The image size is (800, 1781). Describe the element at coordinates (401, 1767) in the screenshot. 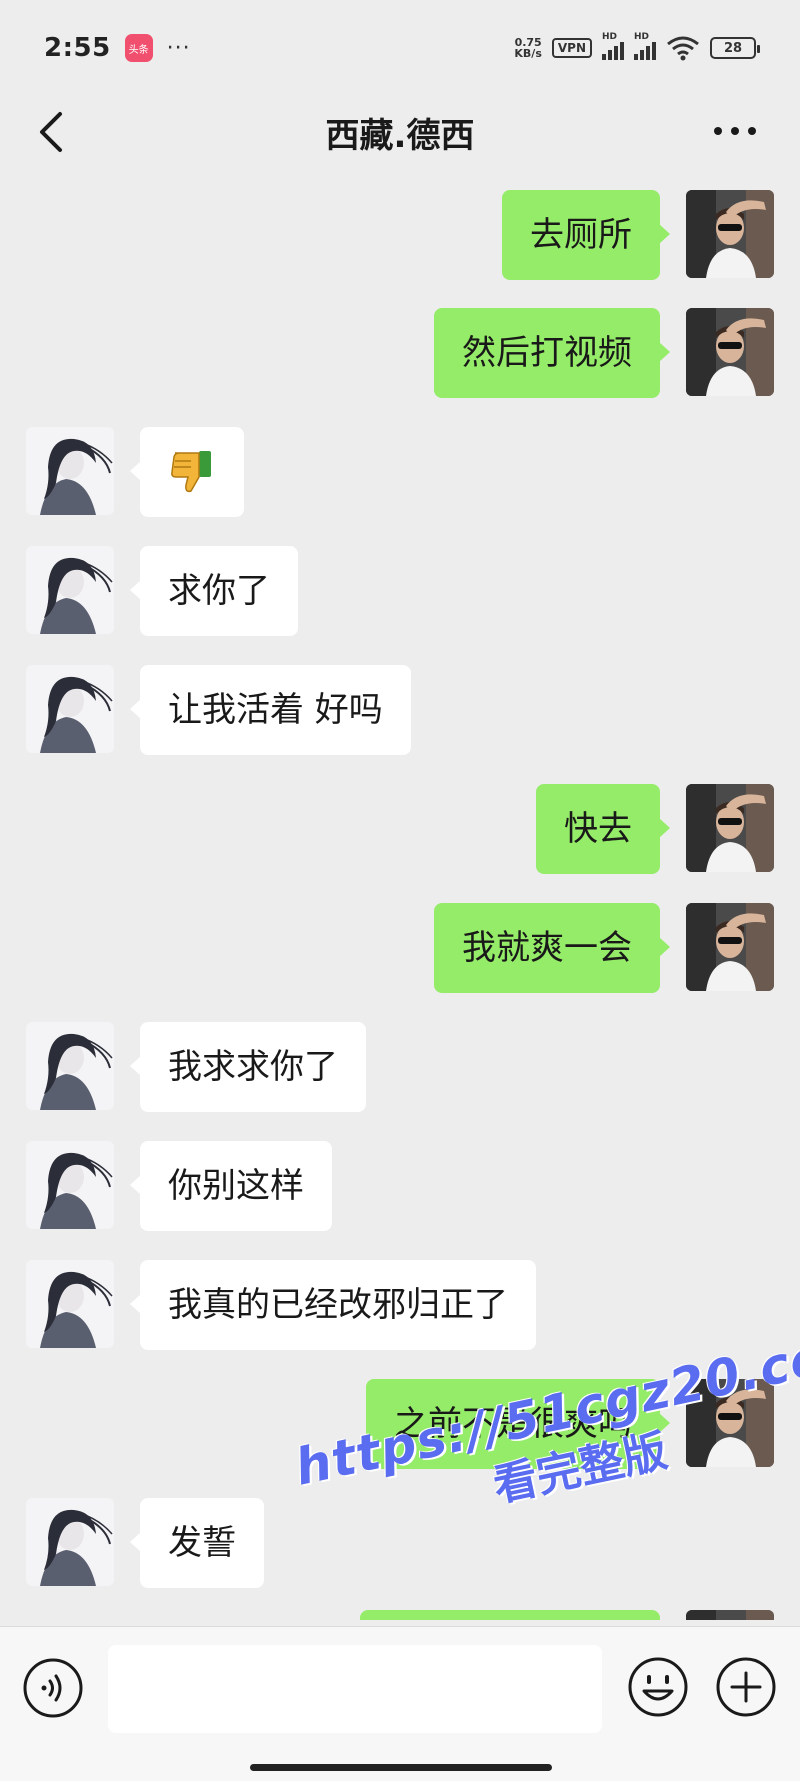

I see `home-indicator` at that location.